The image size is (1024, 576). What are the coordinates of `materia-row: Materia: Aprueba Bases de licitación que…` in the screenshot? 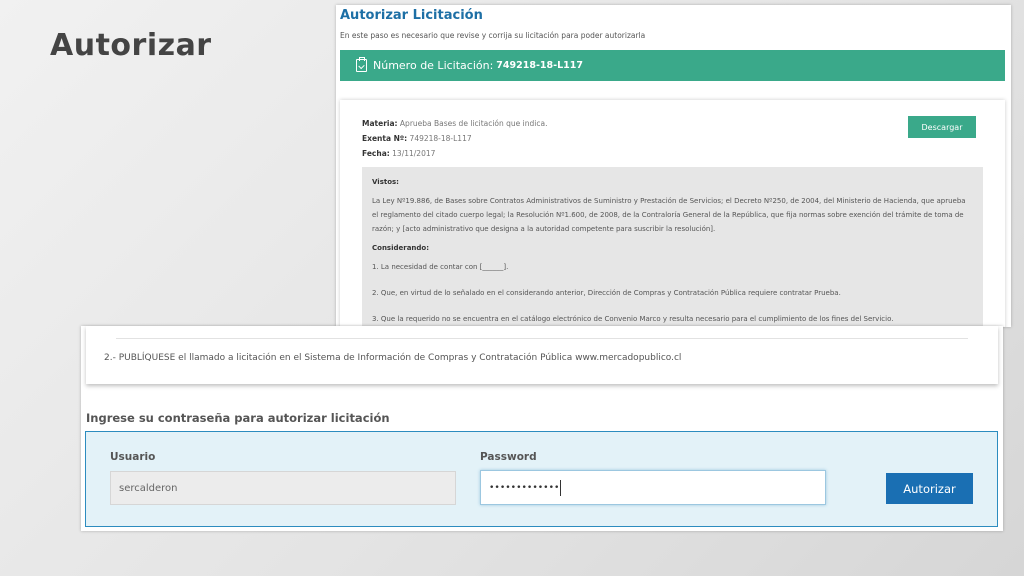 It's located at (454, 123).